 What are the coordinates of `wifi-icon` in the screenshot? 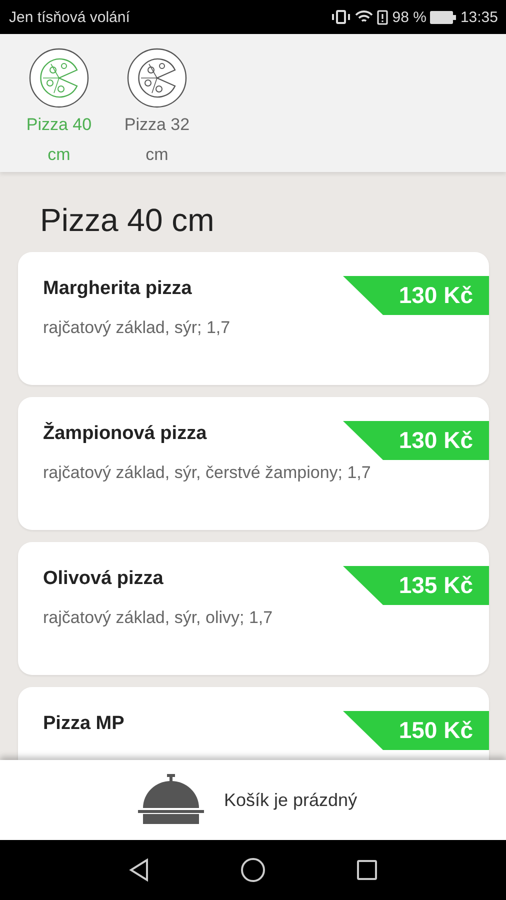 It's located at (364, 17).